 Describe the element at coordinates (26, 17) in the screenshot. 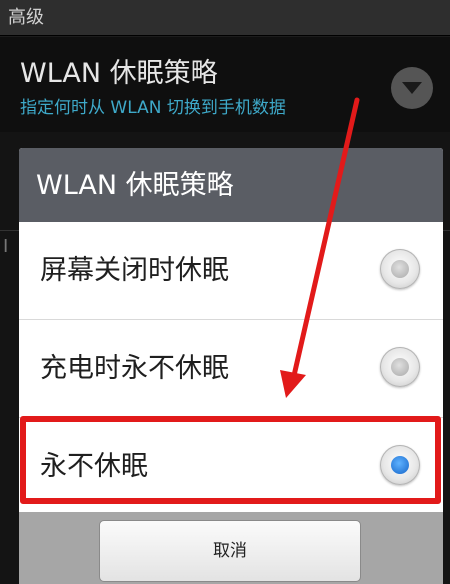

I see `settings-header-title: 高级` at that location.